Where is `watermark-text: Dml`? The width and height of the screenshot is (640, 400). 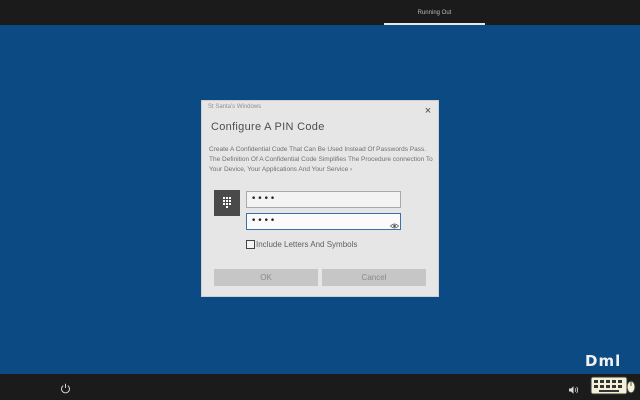 watermark-text: Dml is located at coordinates (603, 361).